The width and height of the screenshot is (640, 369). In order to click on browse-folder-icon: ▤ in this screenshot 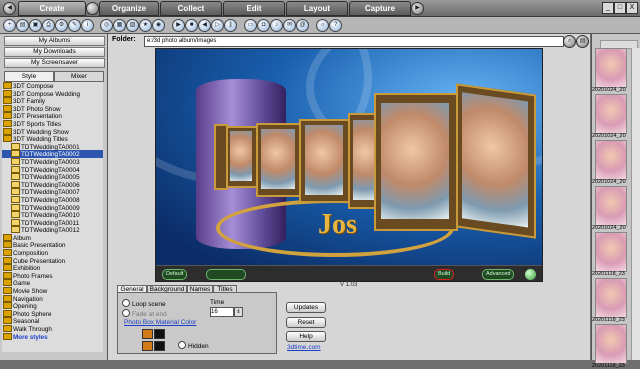, I will do `click(582, 41)`.